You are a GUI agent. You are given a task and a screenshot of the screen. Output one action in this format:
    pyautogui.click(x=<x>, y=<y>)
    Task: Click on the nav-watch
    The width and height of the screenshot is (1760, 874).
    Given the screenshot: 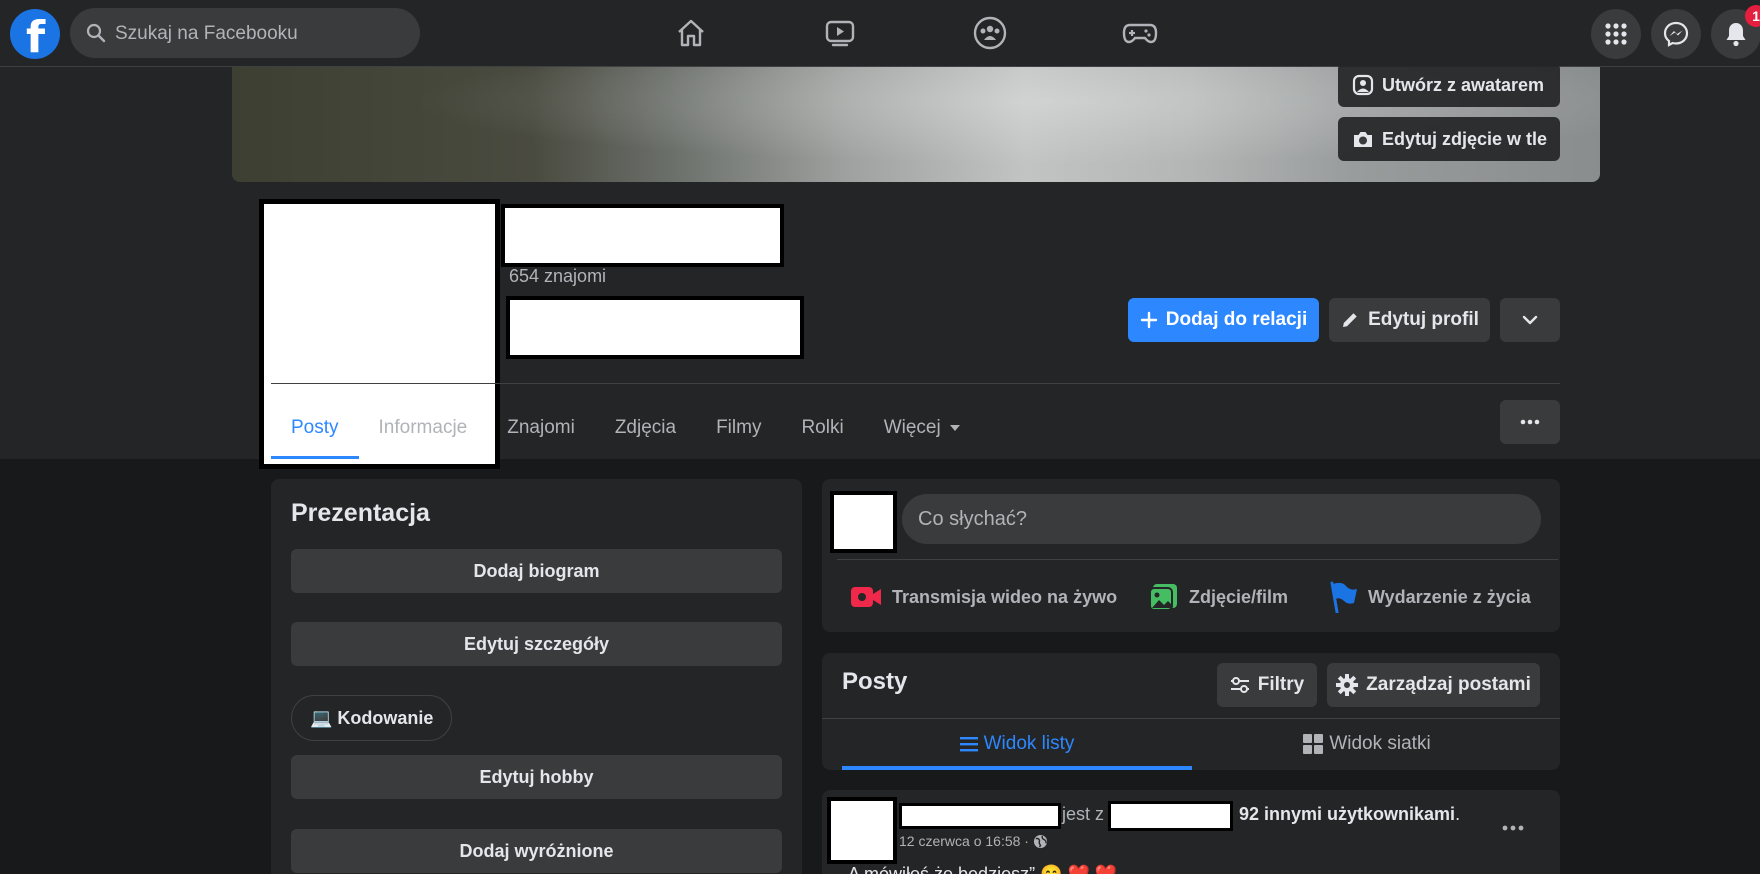 What is the action you would take?
    pyautogui.click(x=840, y=33)
    